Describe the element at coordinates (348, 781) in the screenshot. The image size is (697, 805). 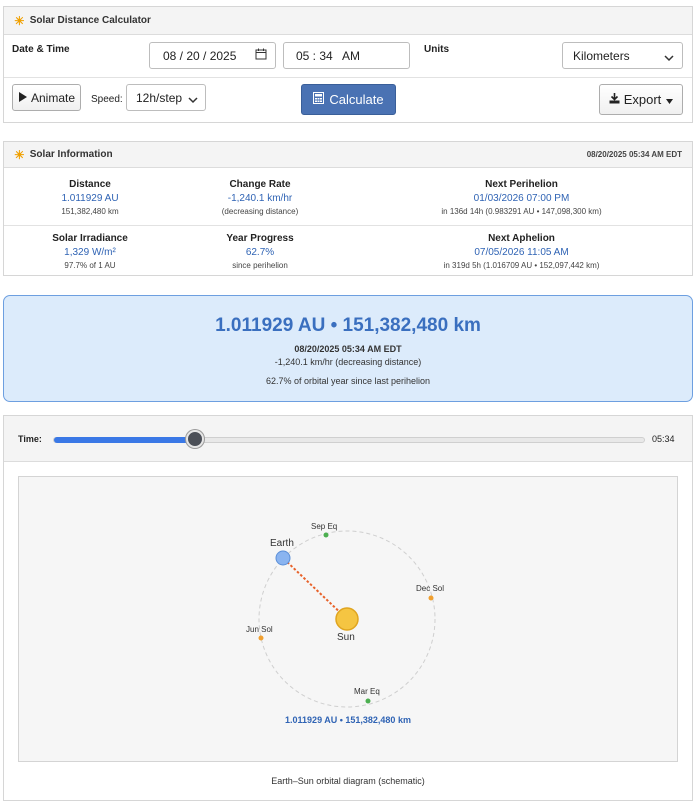
I see `diagram-caption: Earth–Sun orbital diagram (schematic)` at that location.